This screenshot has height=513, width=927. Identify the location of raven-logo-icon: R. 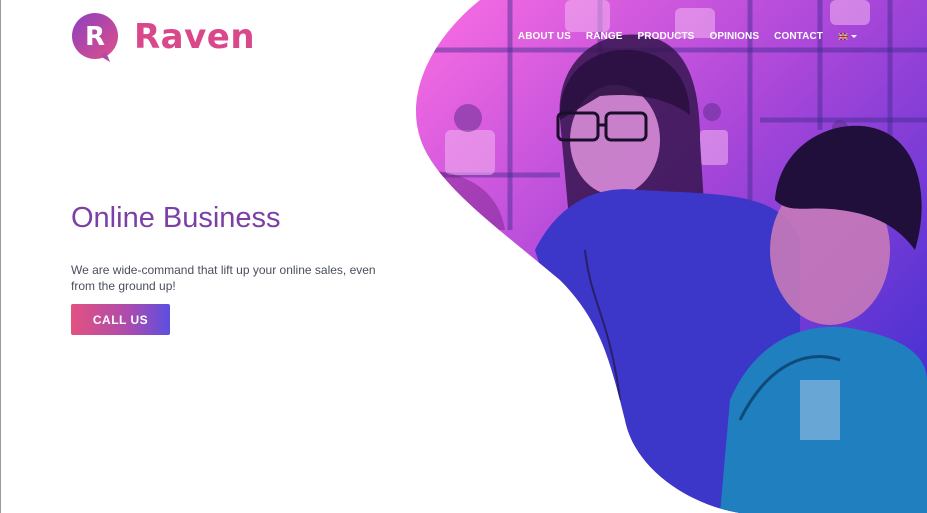
(95, 37).